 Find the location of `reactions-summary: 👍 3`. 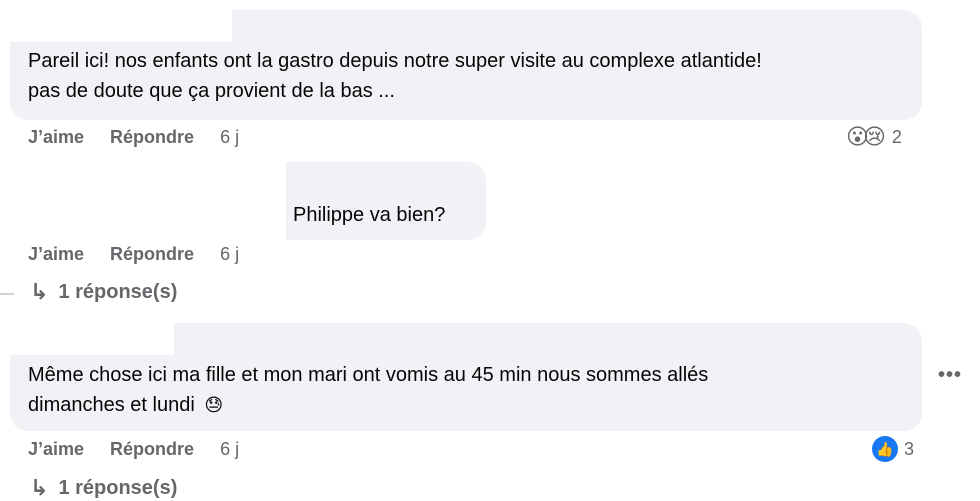

reactions-summary: 👍 3 is located at coordinates (893, 449).